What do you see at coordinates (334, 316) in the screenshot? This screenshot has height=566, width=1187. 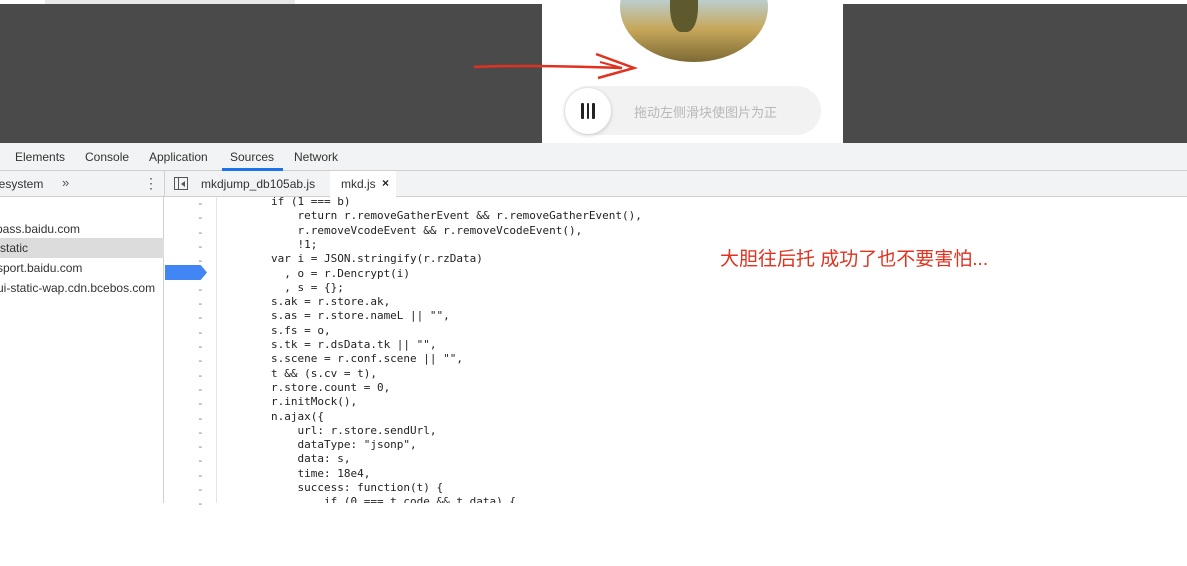 I see `code-line: s.as = r.store.nameL || "",` at bounding box center [334, 316].